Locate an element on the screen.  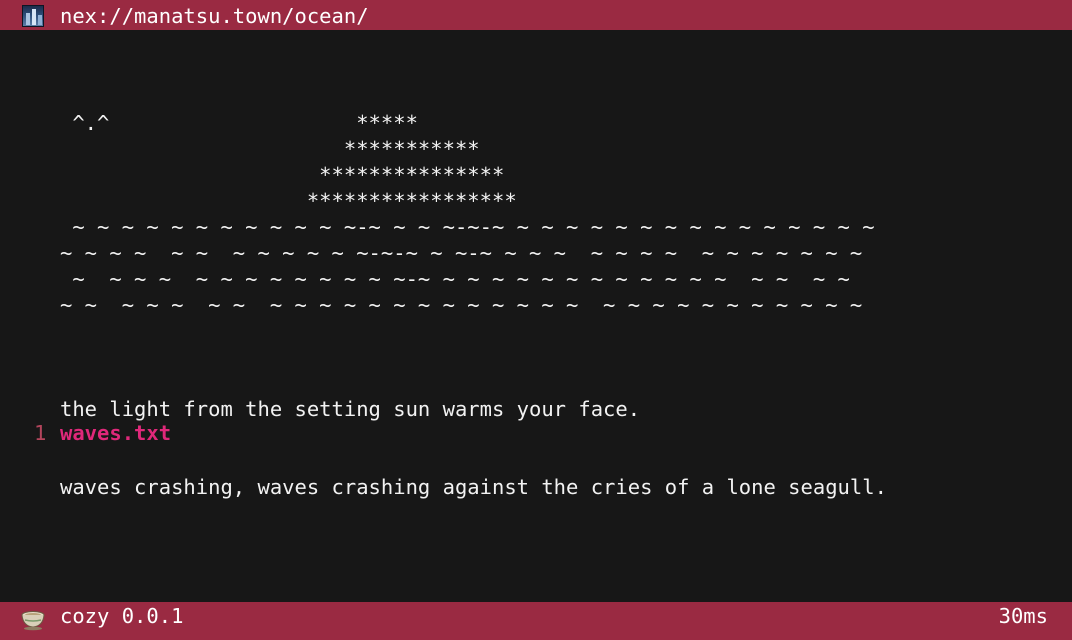
url-display: nex://manatsu.town/ocean/ is located at coordinates (214, 16).